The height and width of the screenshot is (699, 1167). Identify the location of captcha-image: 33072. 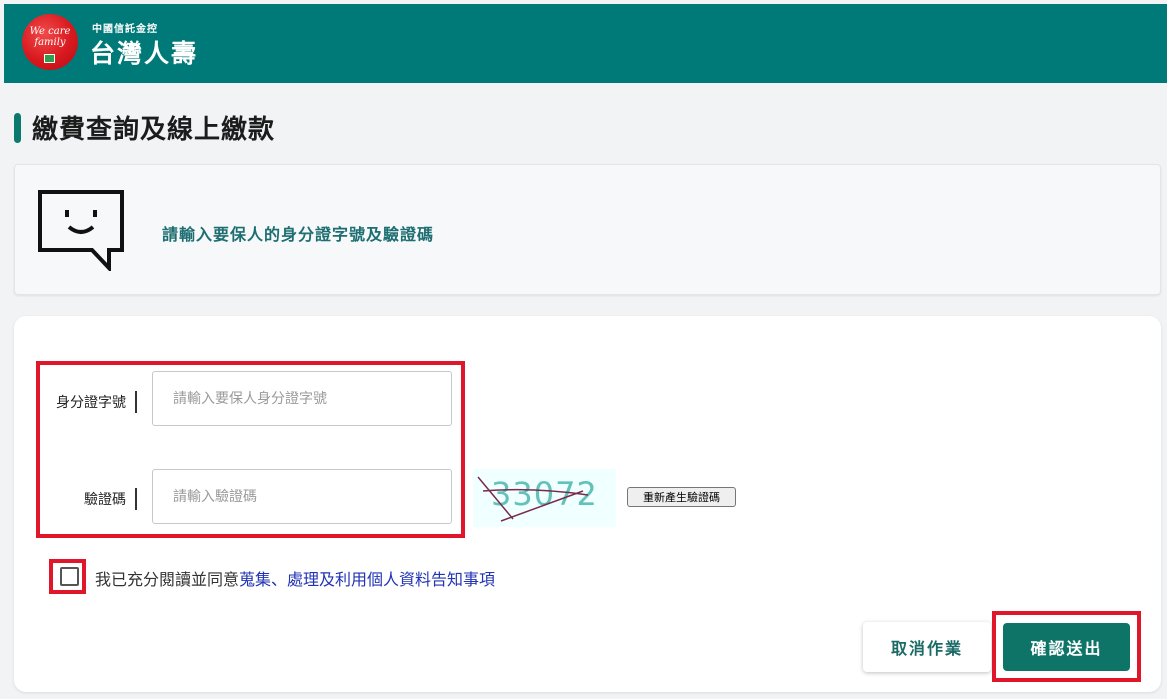
(544, 498).